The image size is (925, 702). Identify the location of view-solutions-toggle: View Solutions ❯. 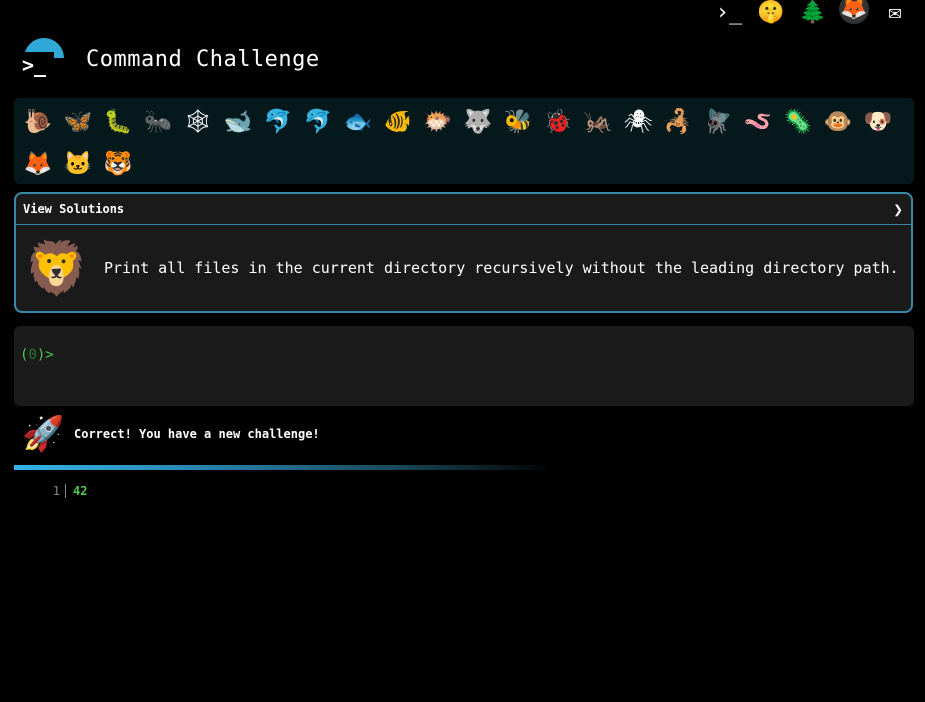
(463, 209).